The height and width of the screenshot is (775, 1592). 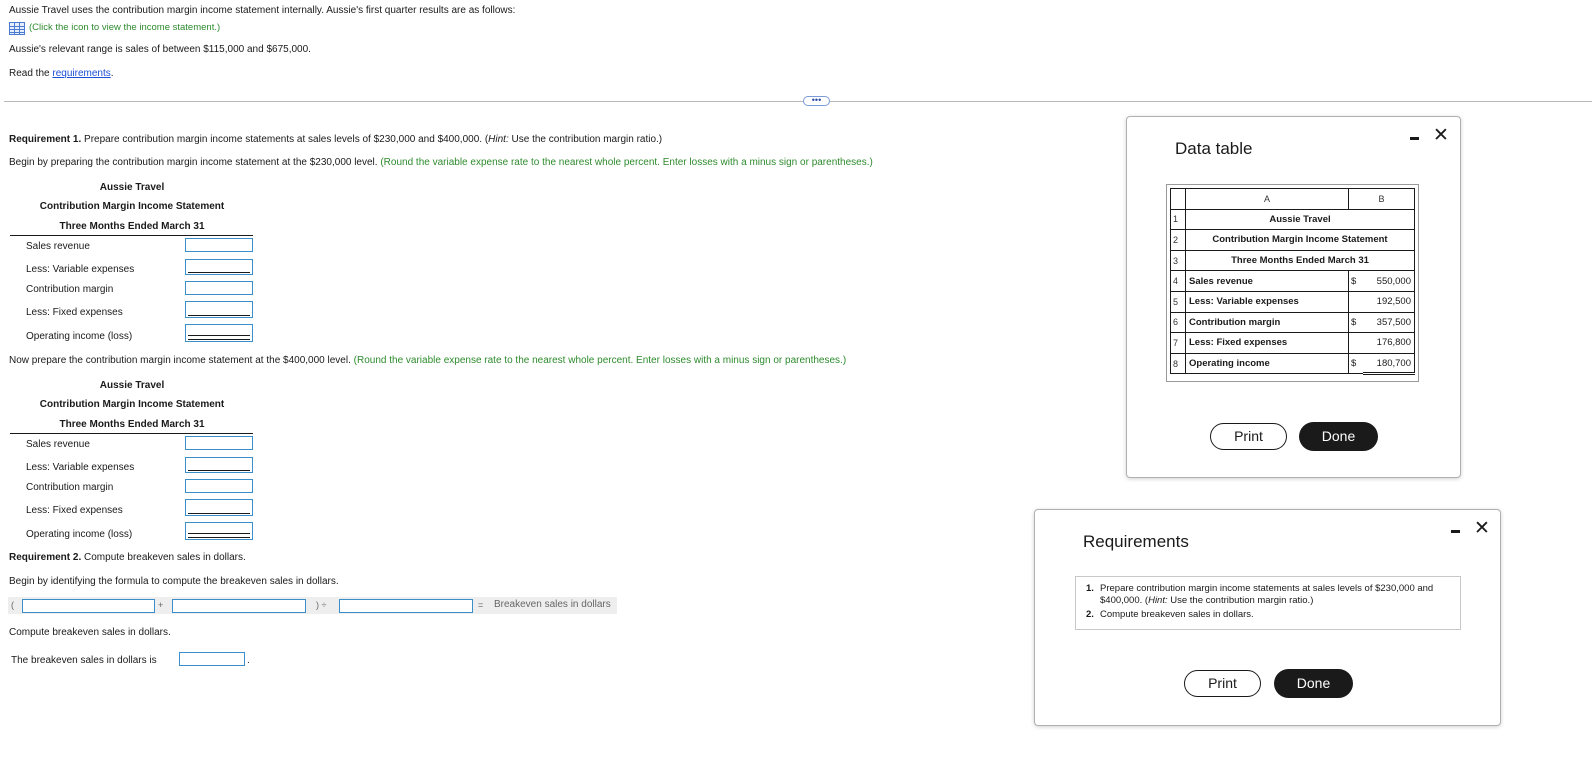 I want to click on value-cell: 192,500, so click(x=1388, y=301).